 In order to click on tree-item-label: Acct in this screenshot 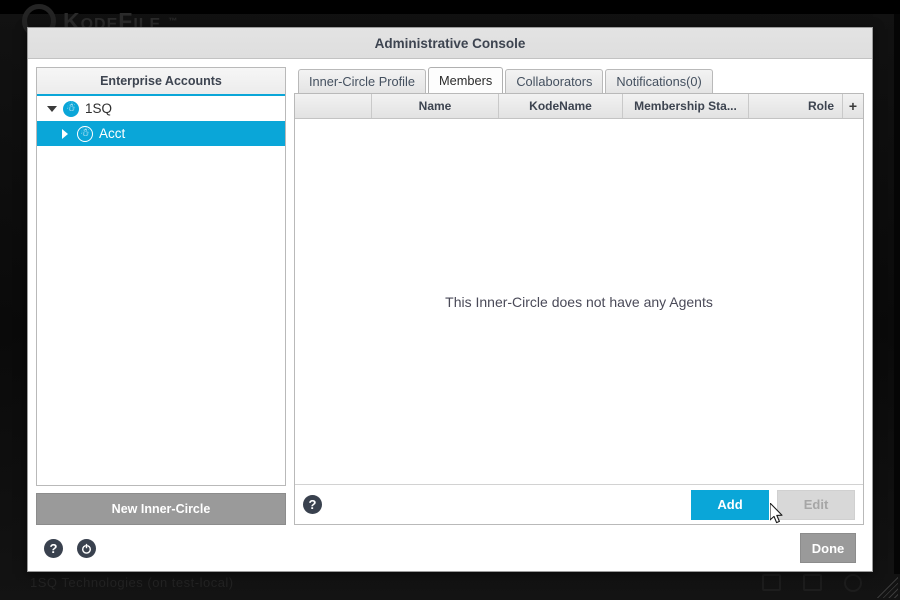, I will do `click(112, 133)`.